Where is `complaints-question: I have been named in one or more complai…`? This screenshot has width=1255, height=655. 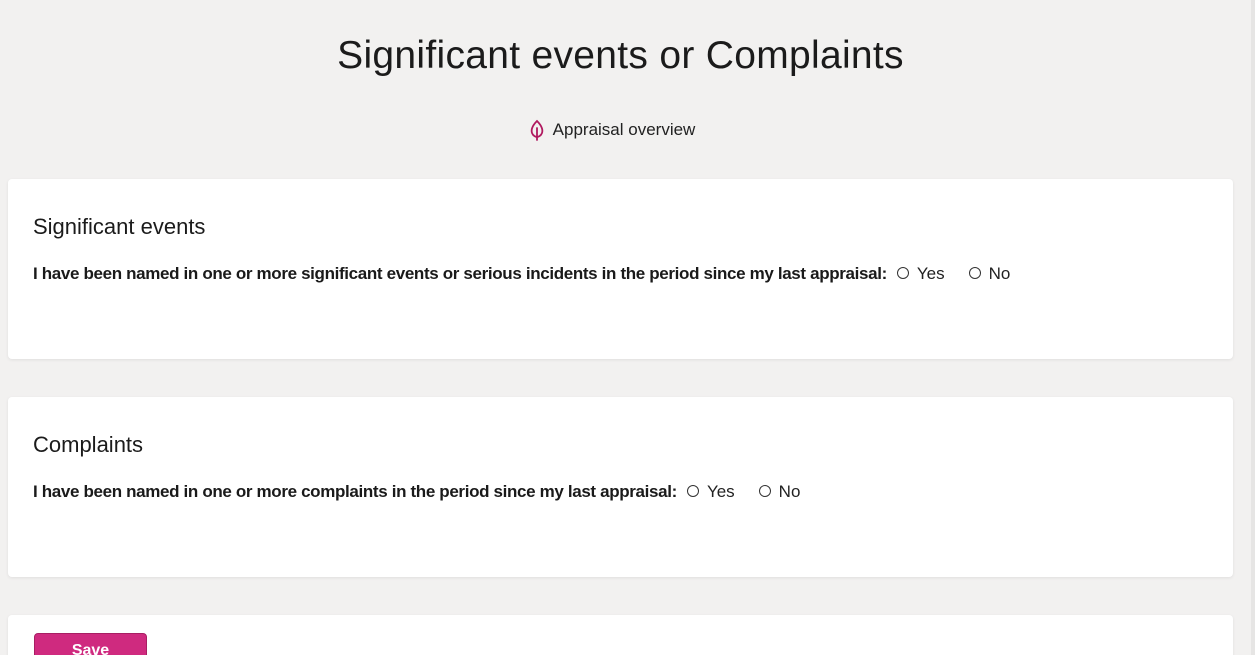 complaints-question: I have been named in one or more complai… is located at coordinates (355, 491).